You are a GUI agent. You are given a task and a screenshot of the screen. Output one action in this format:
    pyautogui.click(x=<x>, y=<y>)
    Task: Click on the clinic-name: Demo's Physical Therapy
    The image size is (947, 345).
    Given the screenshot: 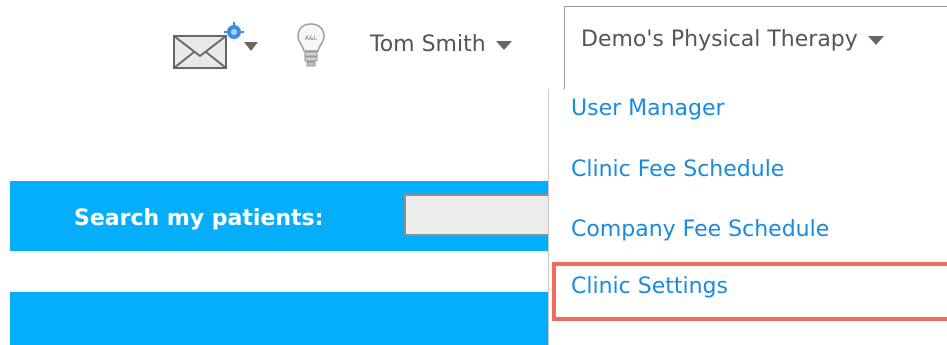 What is the action you would take?
    pyautogui.click(x=719, y=39)
    